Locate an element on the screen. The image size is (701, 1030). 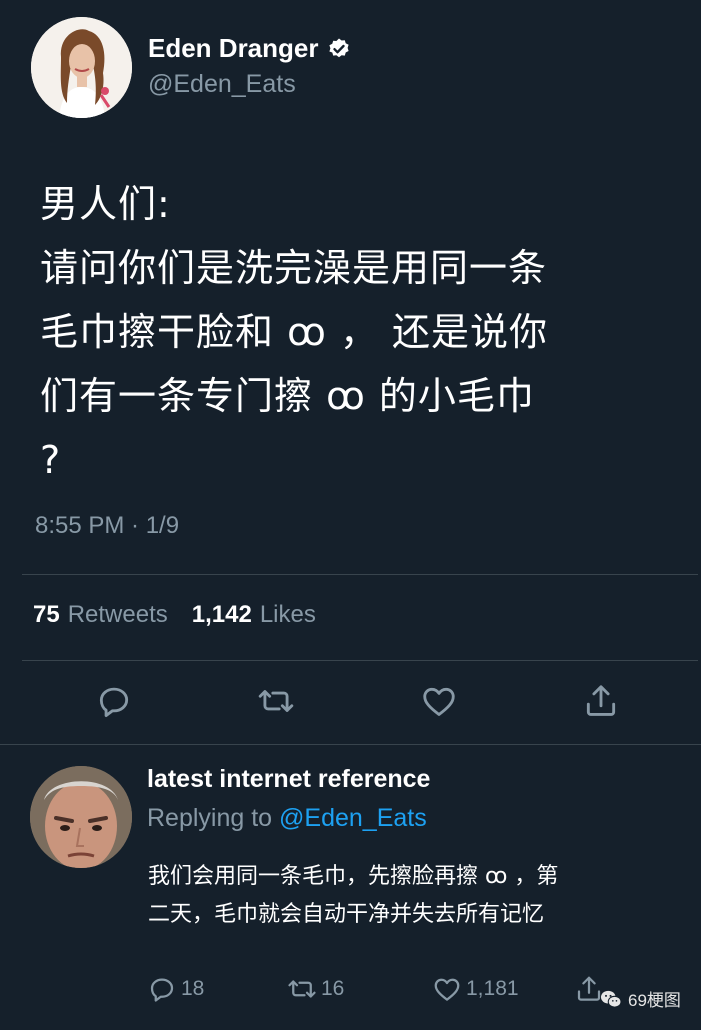
likes-label: Likes is located at coordinates (288, 615).